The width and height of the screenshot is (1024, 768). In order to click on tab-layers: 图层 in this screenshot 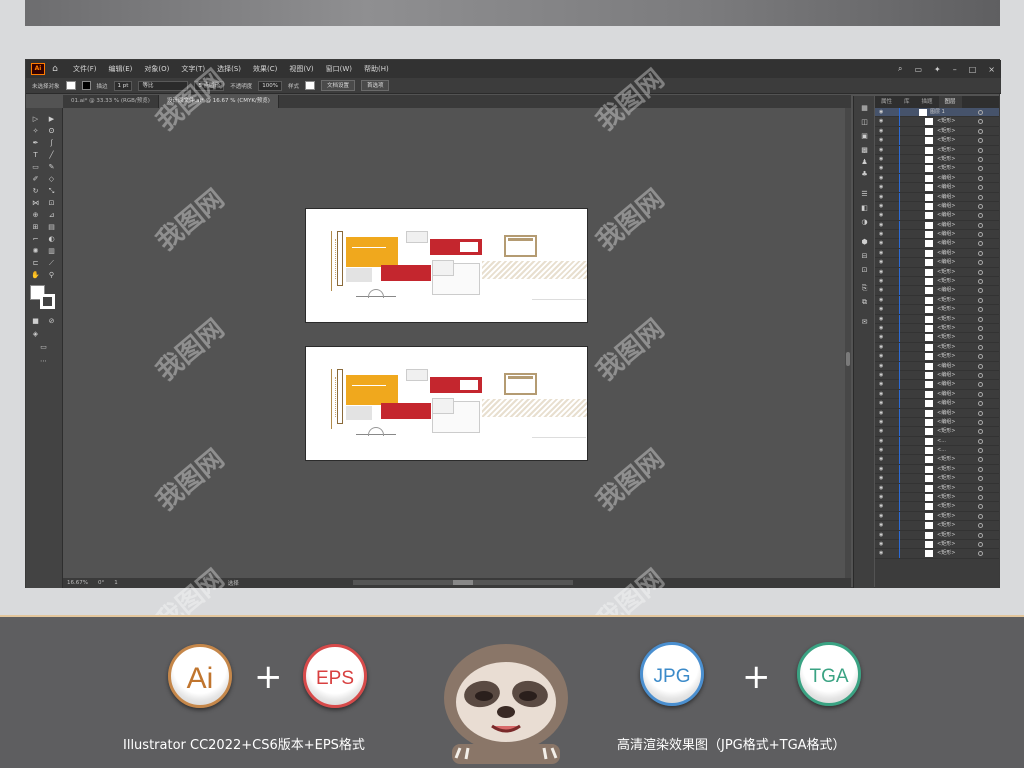, I will do `click(950, 102)`.